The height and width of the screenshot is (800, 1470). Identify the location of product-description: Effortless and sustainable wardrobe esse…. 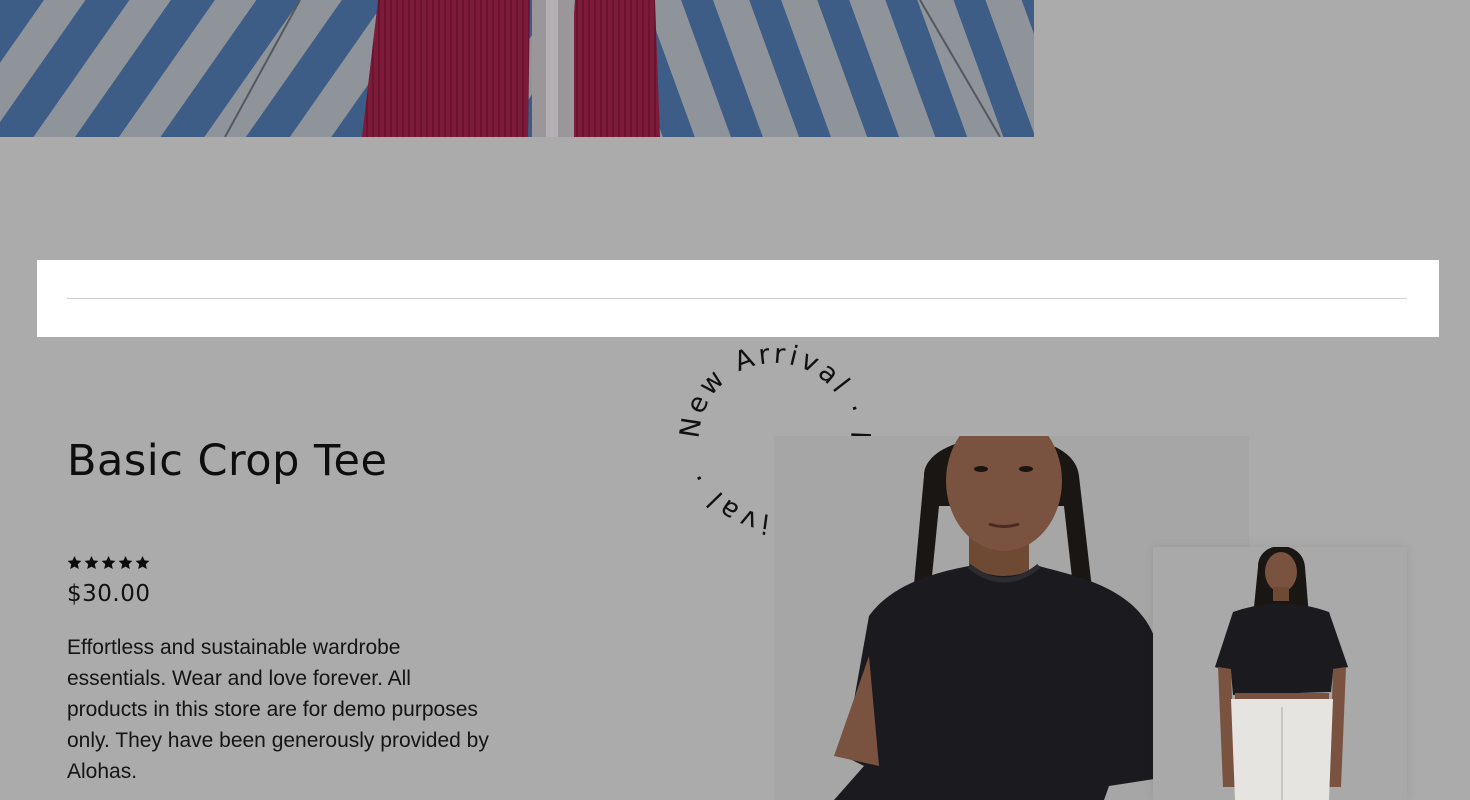
(278, 709).